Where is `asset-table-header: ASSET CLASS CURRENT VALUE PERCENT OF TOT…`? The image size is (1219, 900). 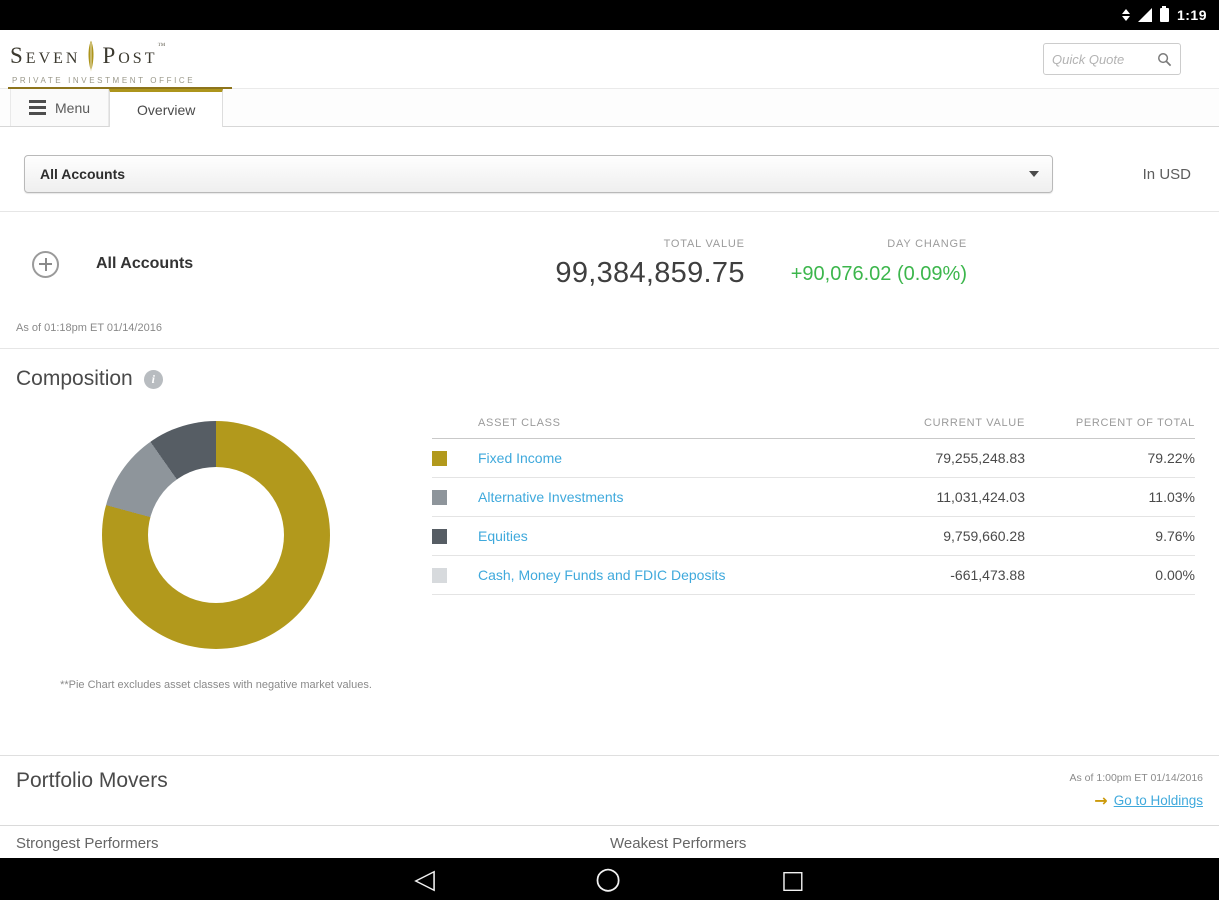
asset-table-header: ASSET CLASS CURRENT VALUE PERCENT OF TOT… is located at coordinates (813, 426).